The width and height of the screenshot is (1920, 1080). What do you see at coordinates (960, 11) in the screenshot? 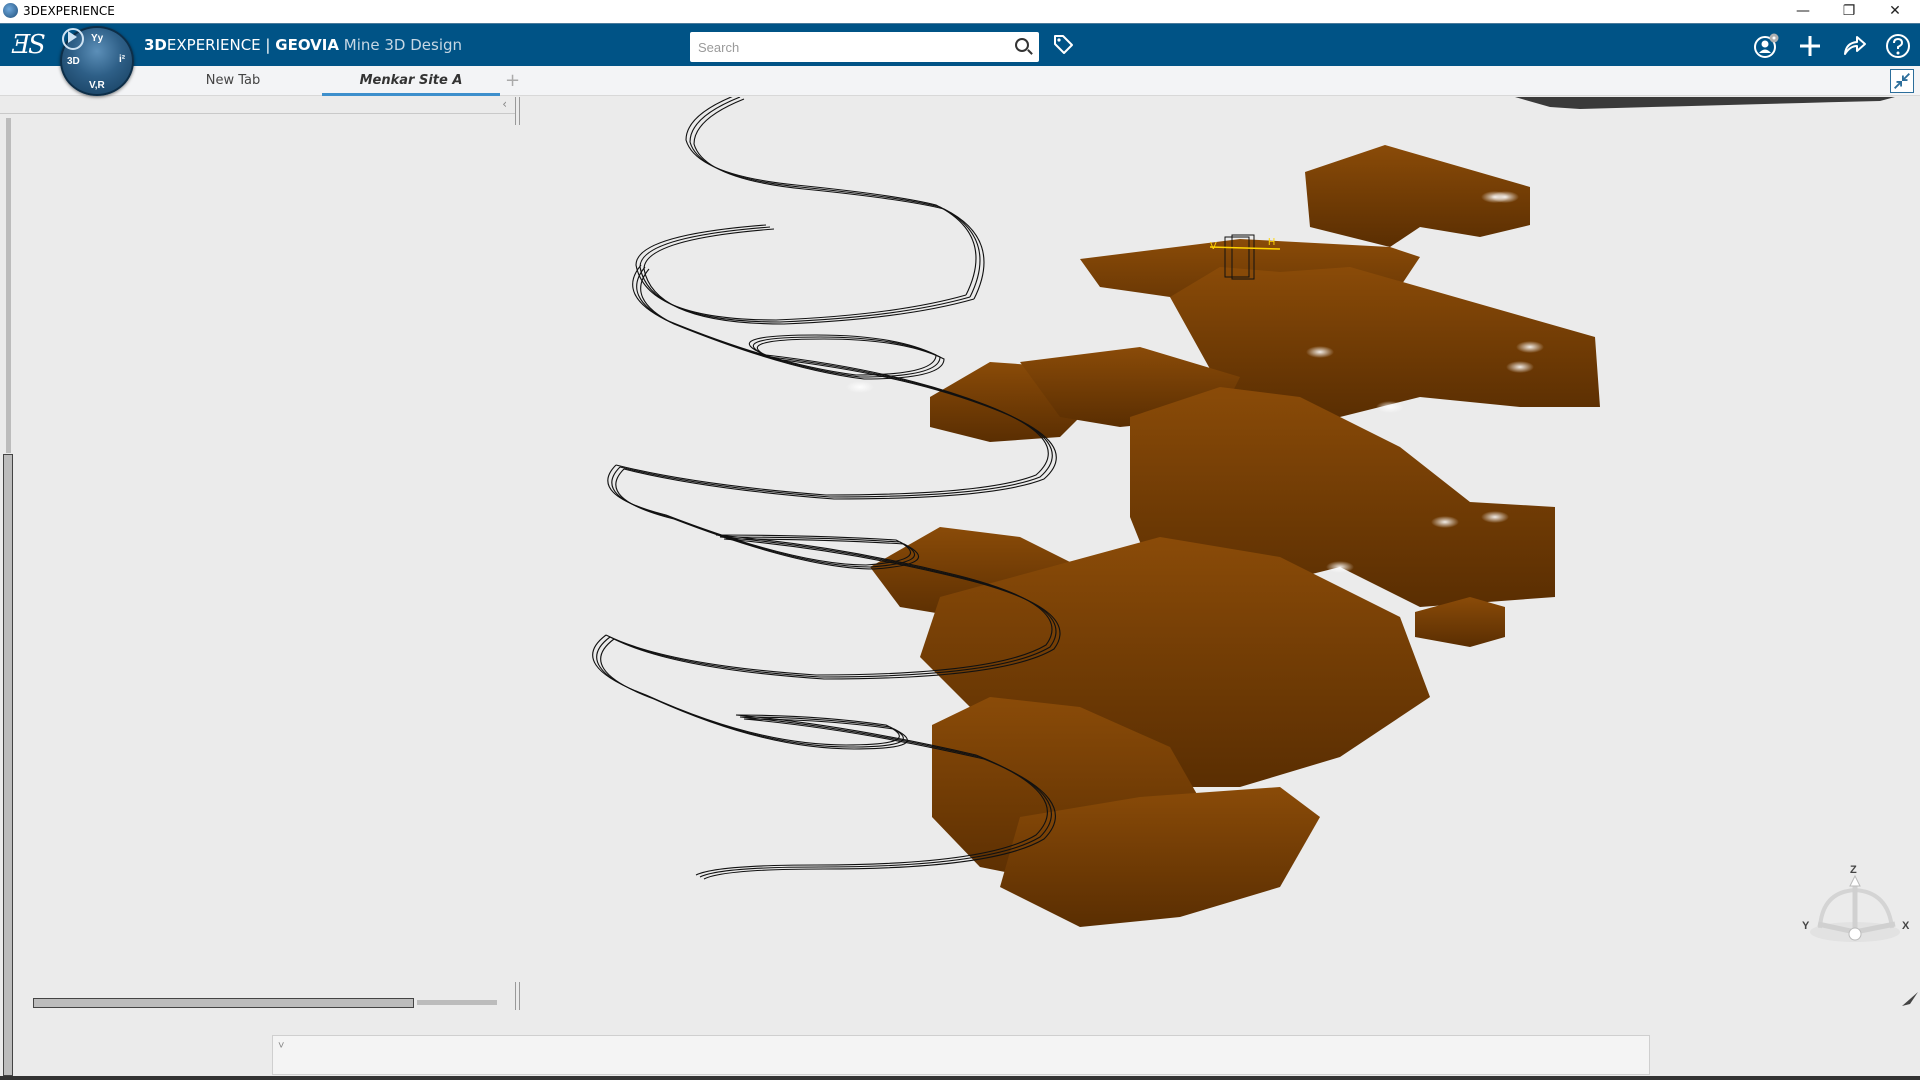
I see `window-title-bar: 3DEXPERIENCE — ❐ ✕` at bounding box center [960, 11].